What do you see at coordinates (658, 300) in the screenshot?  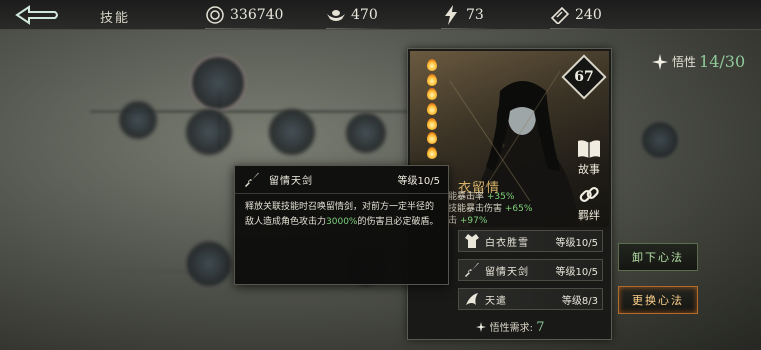 I see `change-skill-button: 更换心法` at bounding box center [658, 300].